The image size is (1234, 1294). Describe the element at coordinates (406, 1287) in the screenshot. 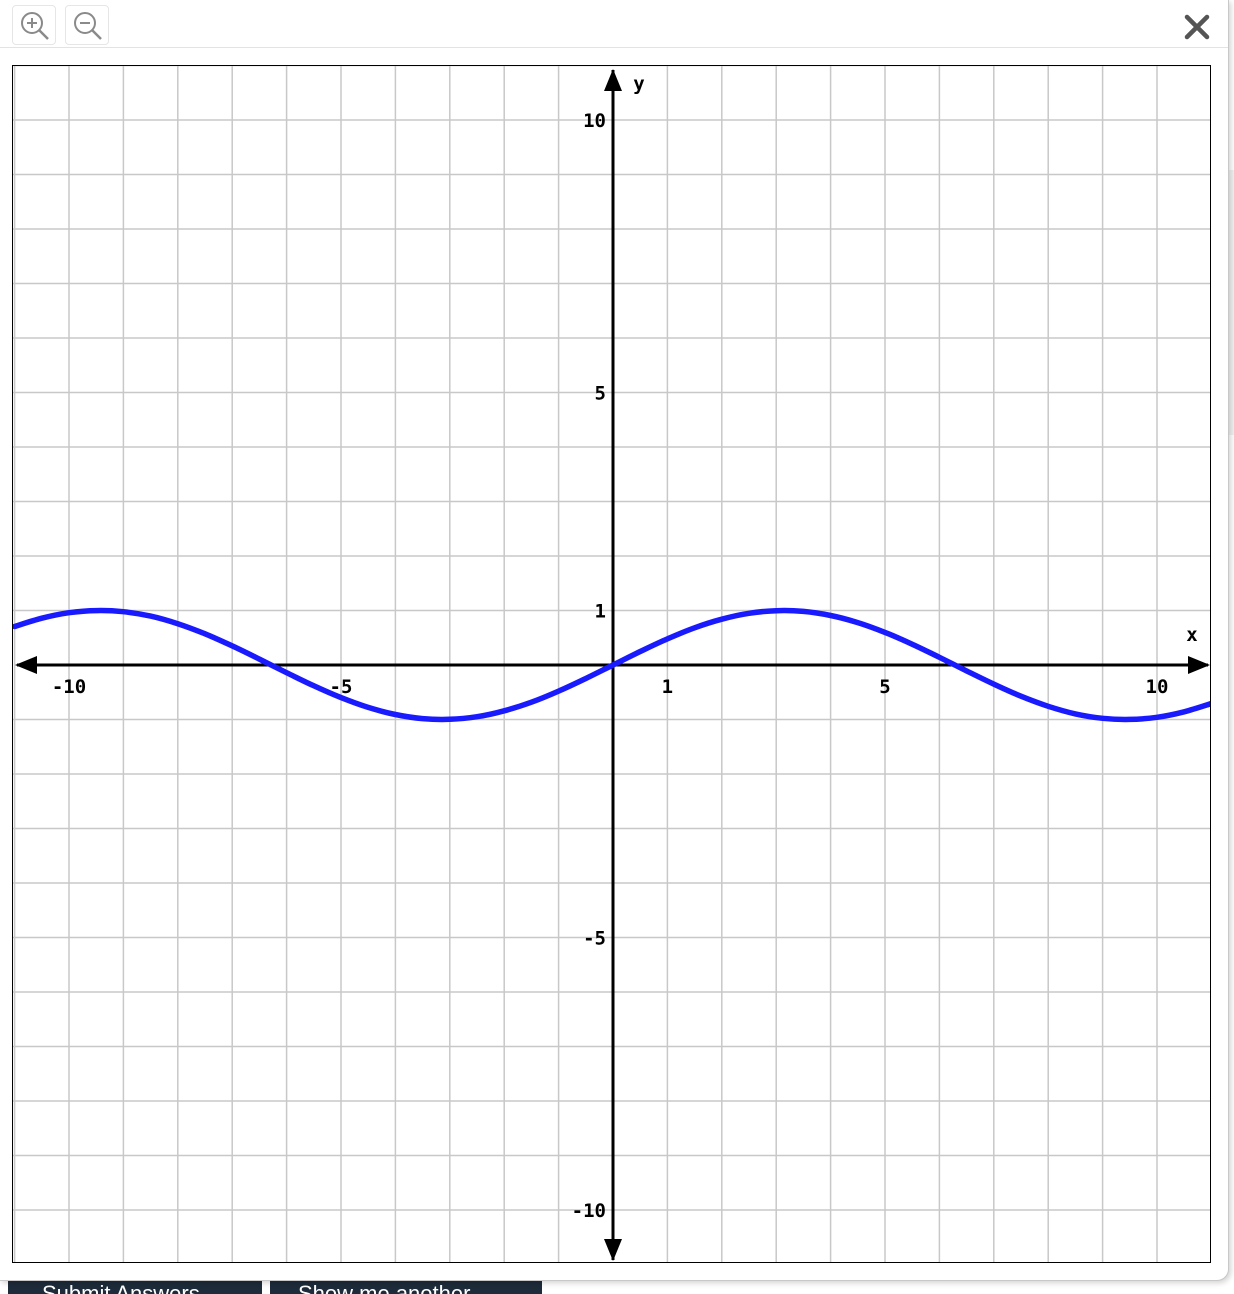

I see `show-another-button: Show me another` at that location.